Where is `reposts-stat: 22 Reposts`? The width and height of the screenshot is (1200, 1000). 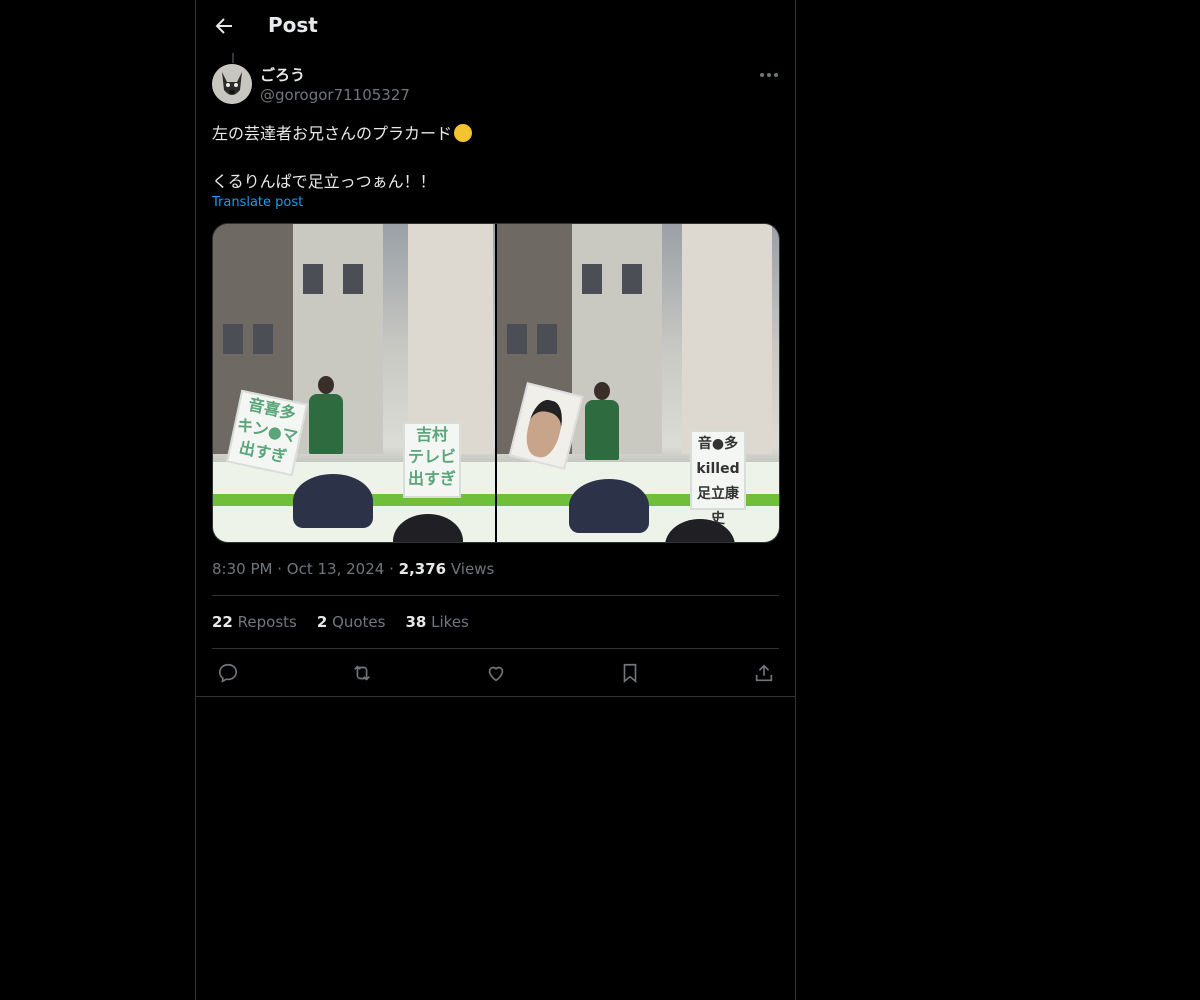 reposts-stat: 22 Reposts is located at coordinates (254, 622).